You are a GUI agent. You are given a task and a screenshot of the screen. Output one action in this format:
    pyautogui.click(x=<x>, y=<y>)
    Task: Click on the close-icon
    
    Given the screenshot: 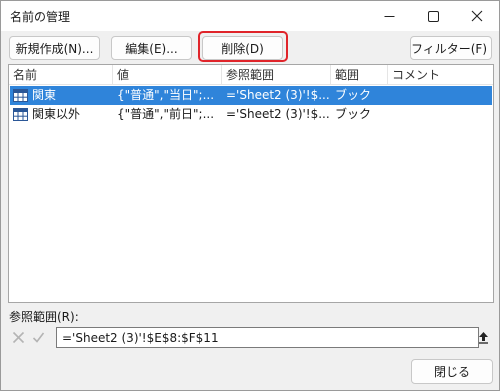 What is the action you would take?
    pyautogui.click(x=477, y=16)
    